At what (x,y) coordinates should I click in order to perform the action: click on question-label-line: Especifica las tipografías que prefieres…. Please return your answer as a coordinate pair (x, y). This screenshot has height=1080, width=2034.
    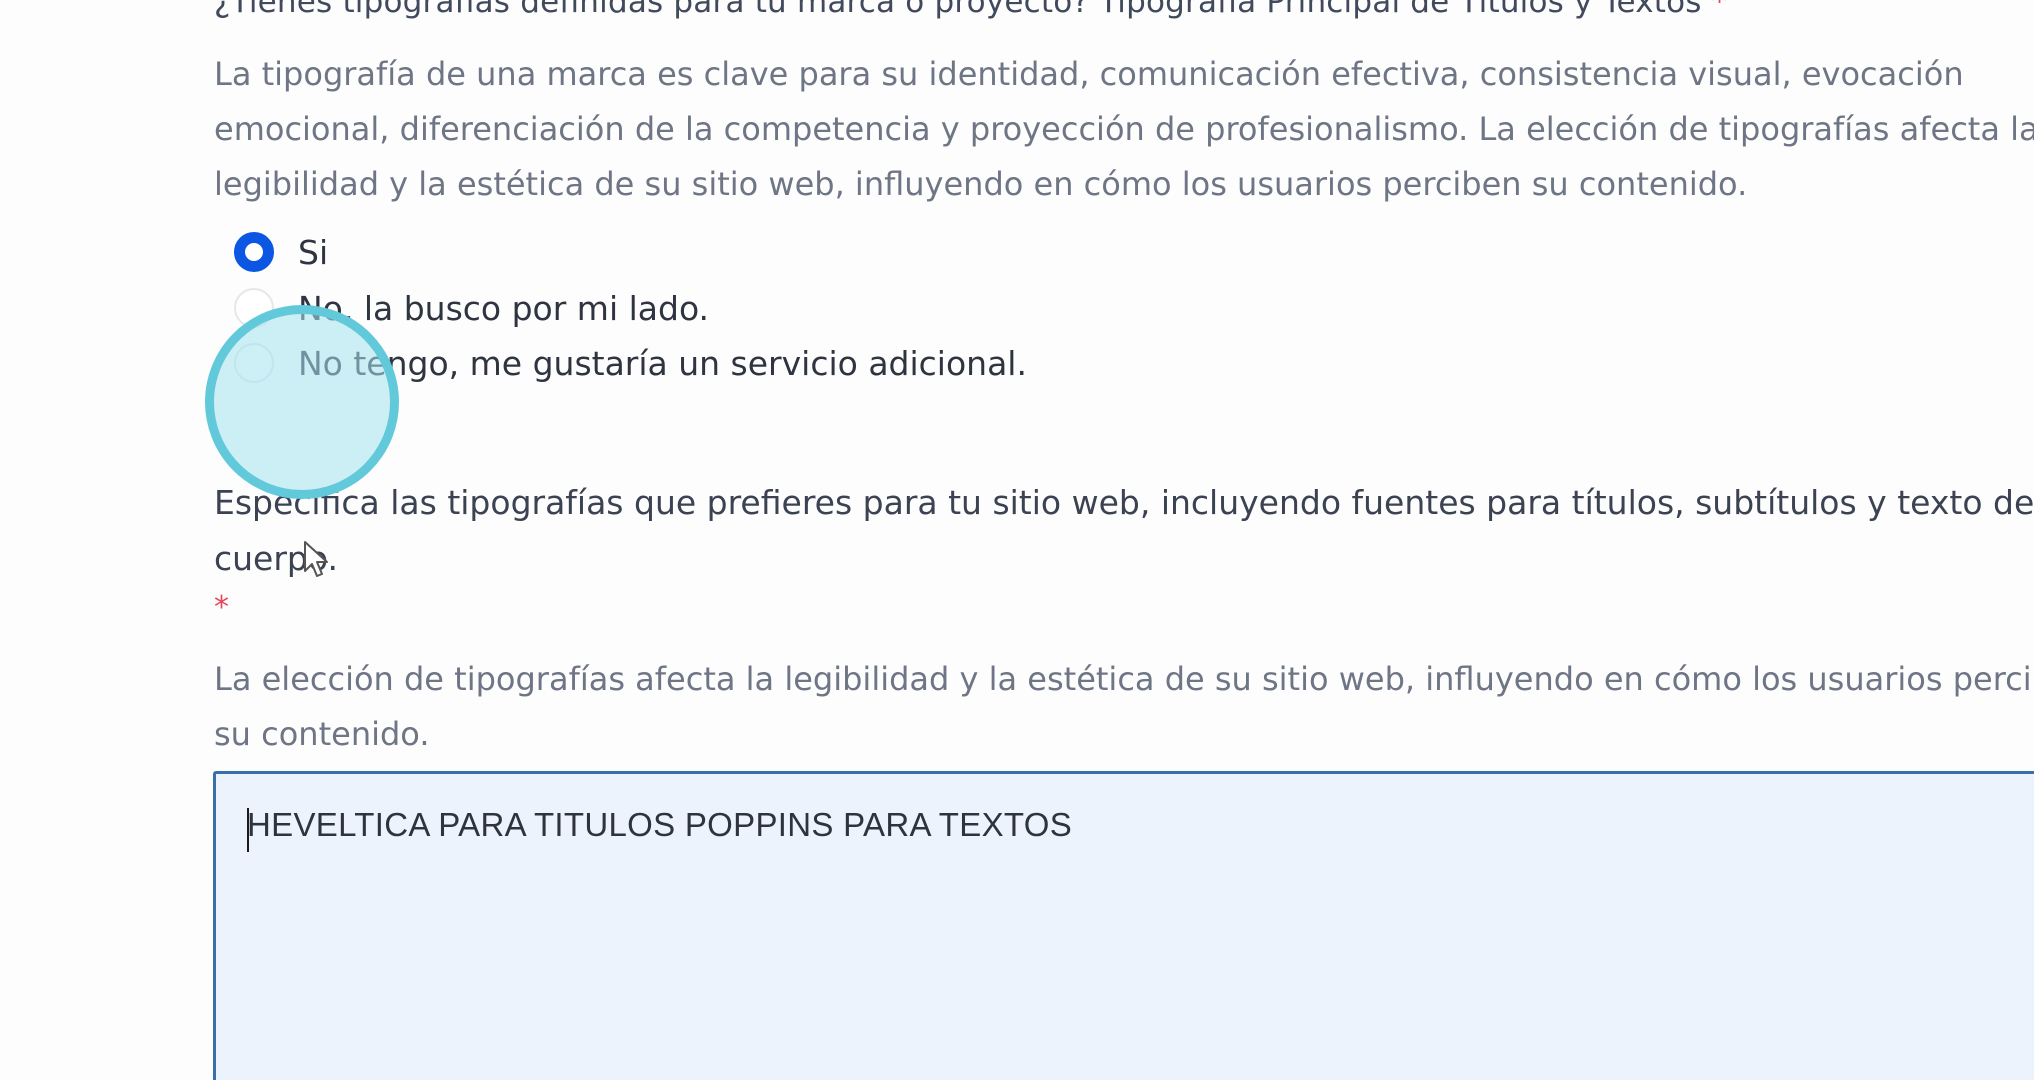
    Looking at the image, I should click on (1124, 502).